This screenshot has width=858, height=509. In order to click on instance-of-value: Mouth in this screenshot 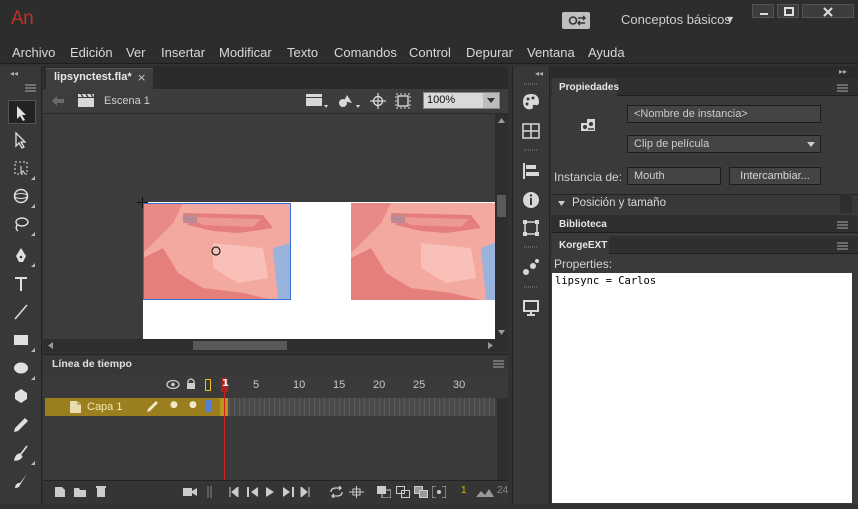, I will do `click(674, 176)`.